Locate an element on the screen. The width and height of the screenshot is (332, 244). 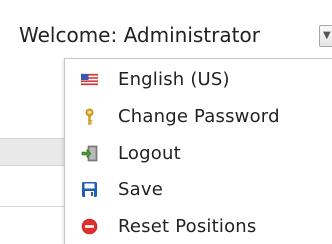
floppy-disk-icon is located at coordinates (89, 189).